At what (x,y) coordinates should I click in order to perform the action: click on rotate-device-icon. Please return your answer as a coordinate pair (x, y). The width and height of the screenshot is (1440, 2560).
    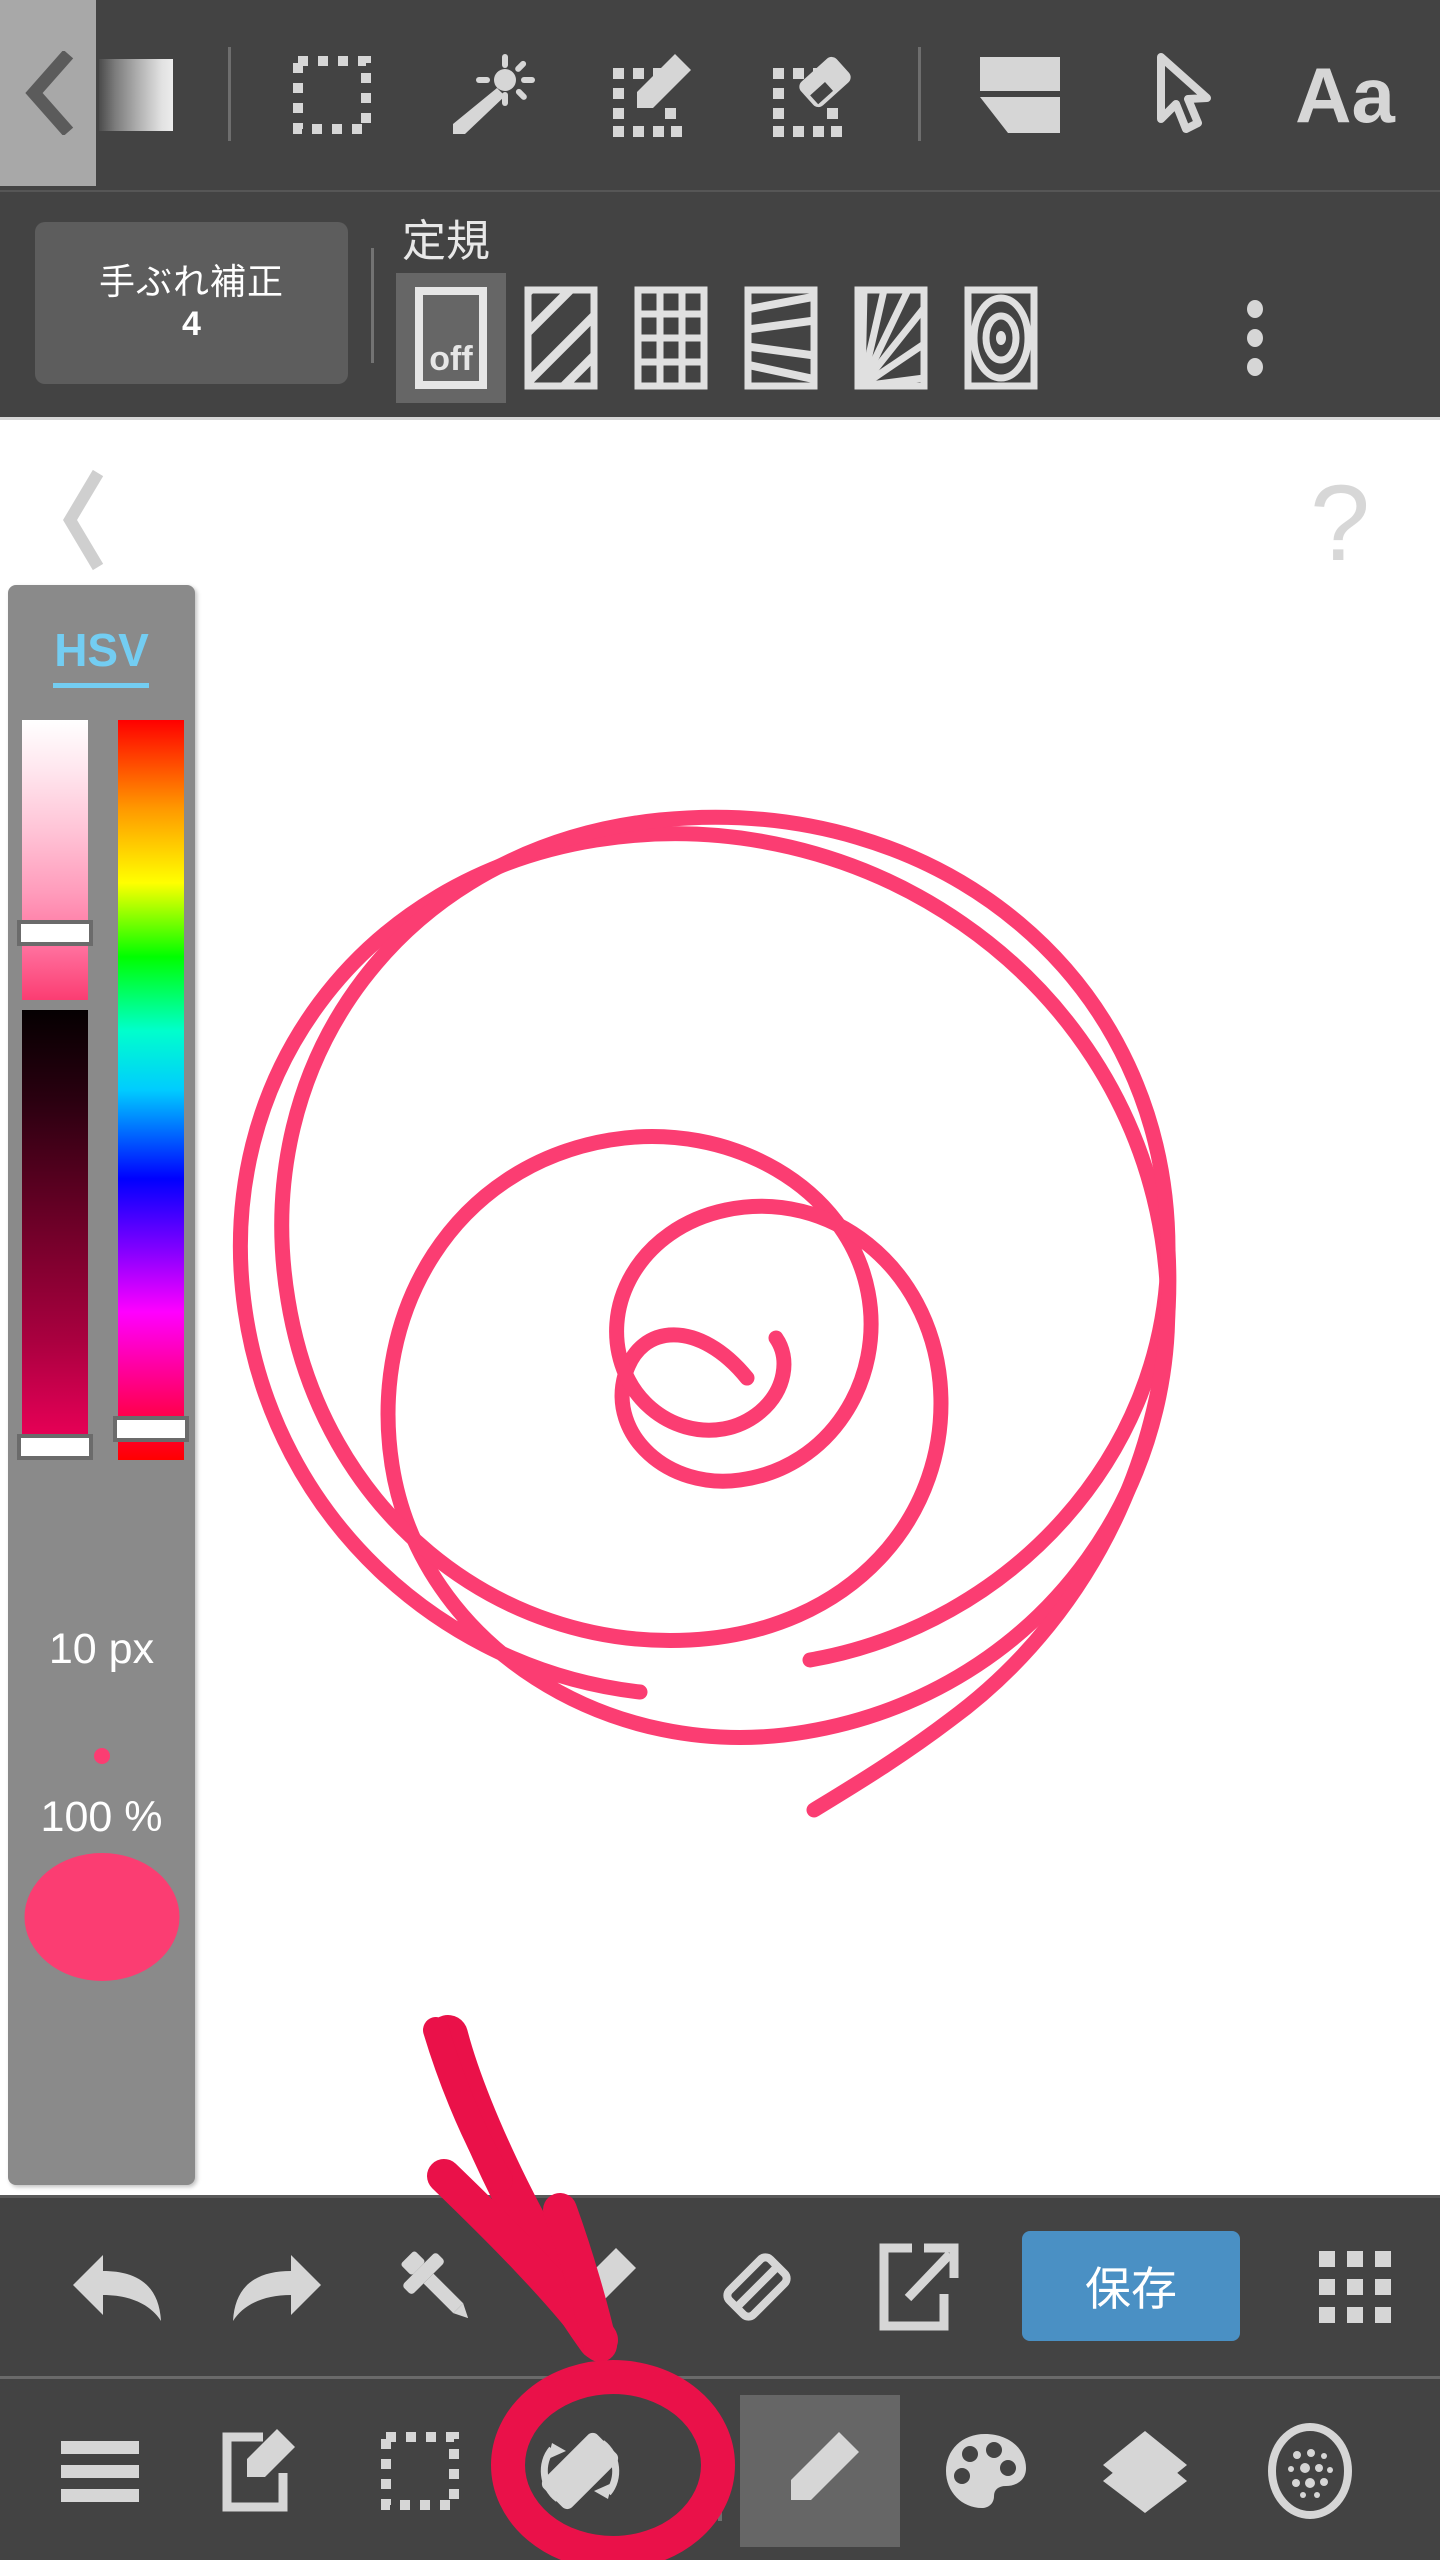
    Looking at the image, I should click on (580, 2471).